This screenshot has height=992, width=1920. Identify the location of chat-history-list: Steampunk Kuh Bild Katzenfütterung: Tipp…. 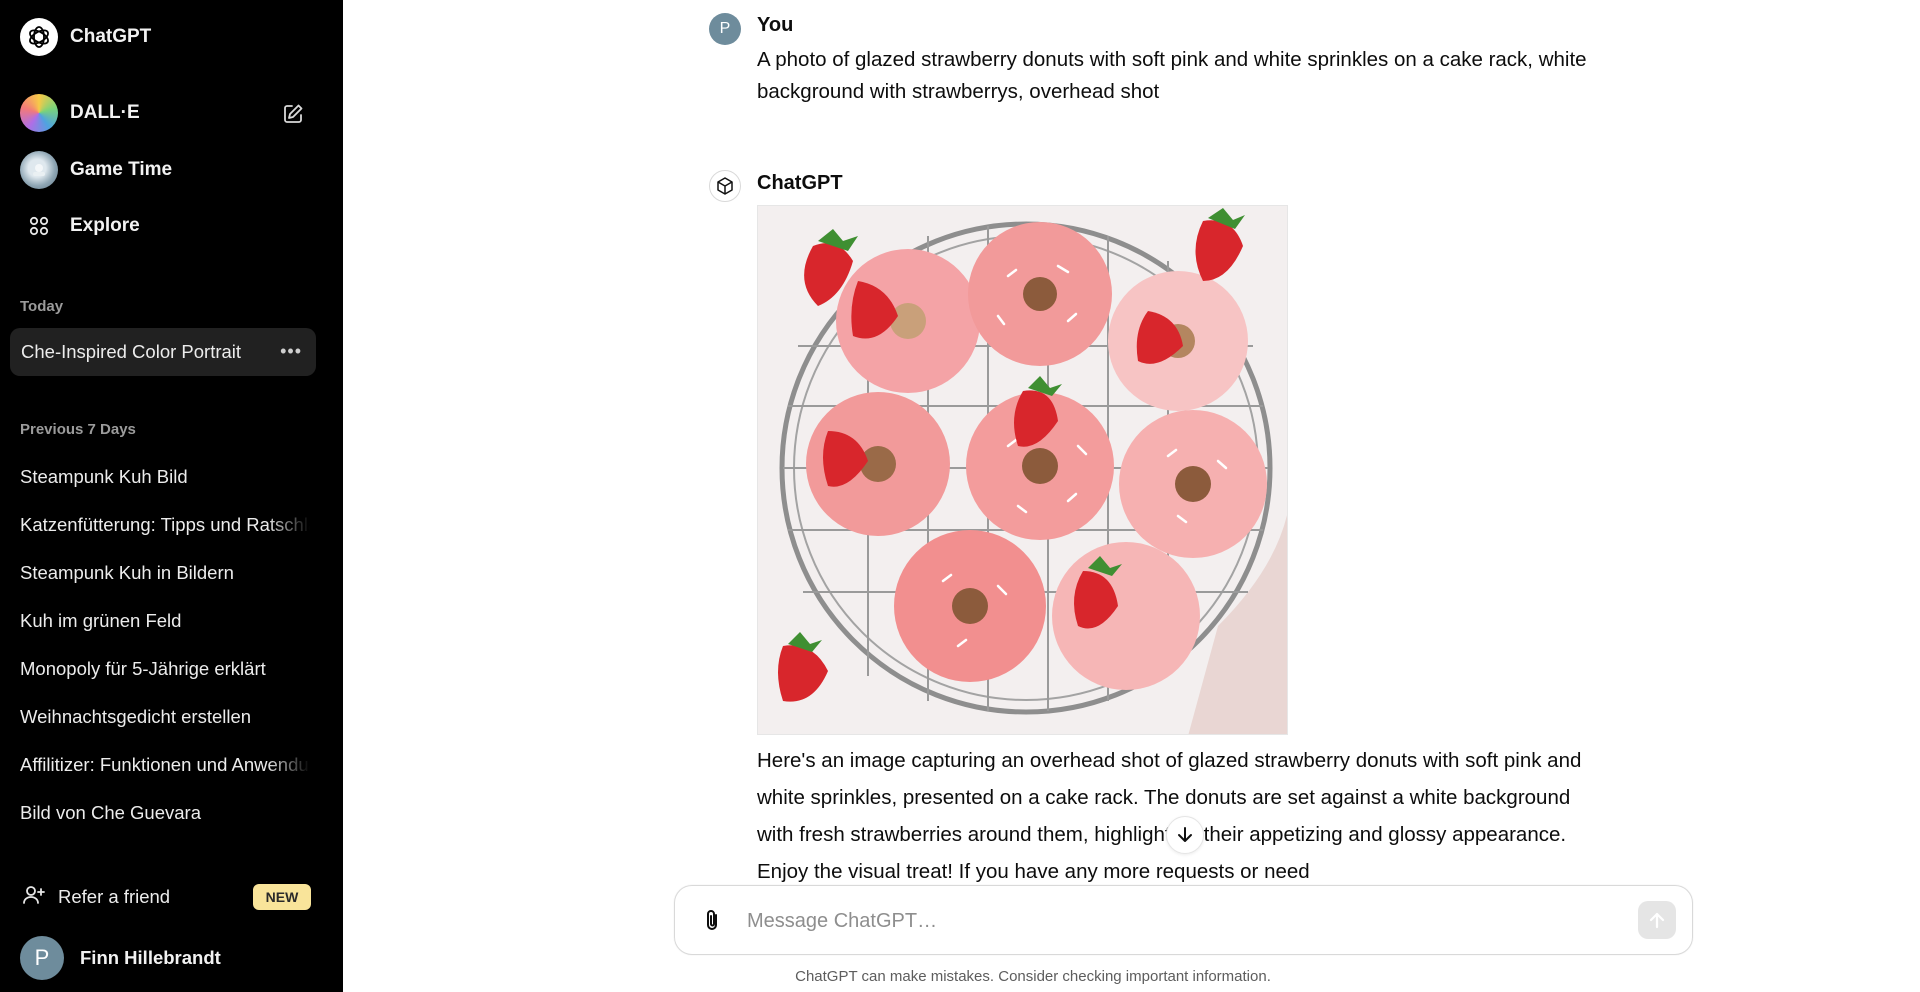
(171, 653).